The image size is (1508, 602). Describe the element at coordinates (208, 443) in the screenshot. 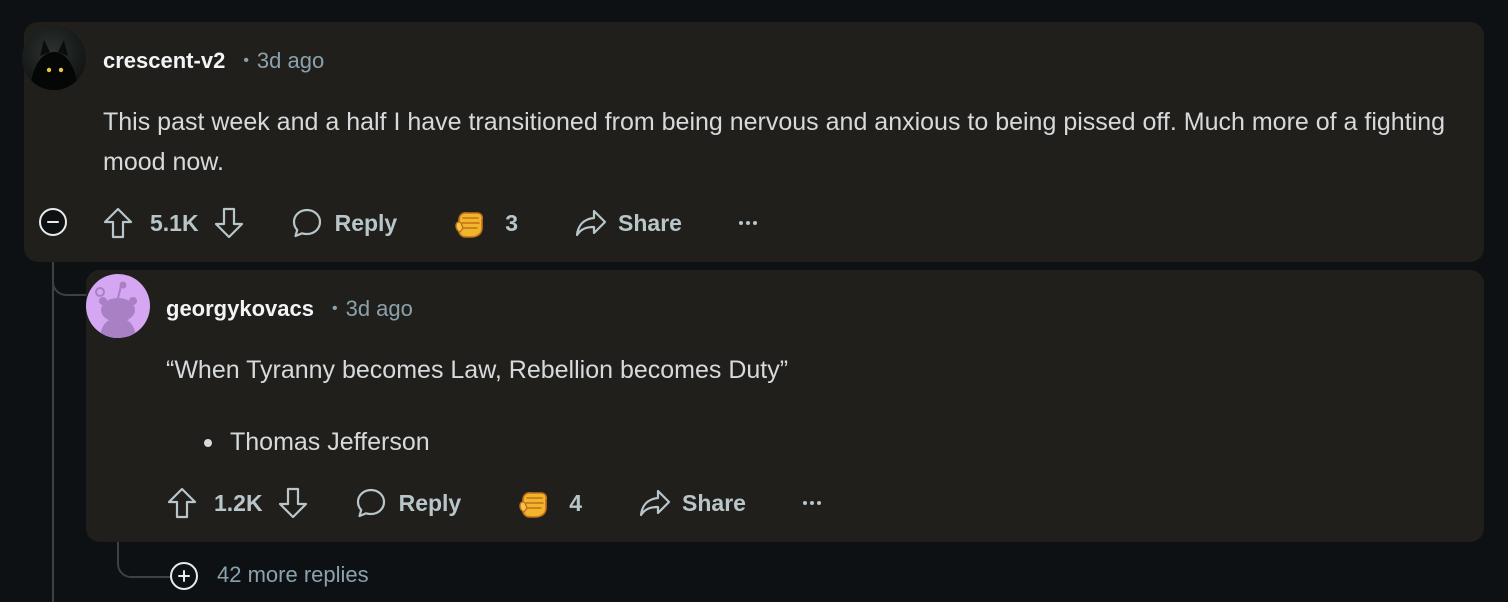

I see `bullet-dot` at that location.